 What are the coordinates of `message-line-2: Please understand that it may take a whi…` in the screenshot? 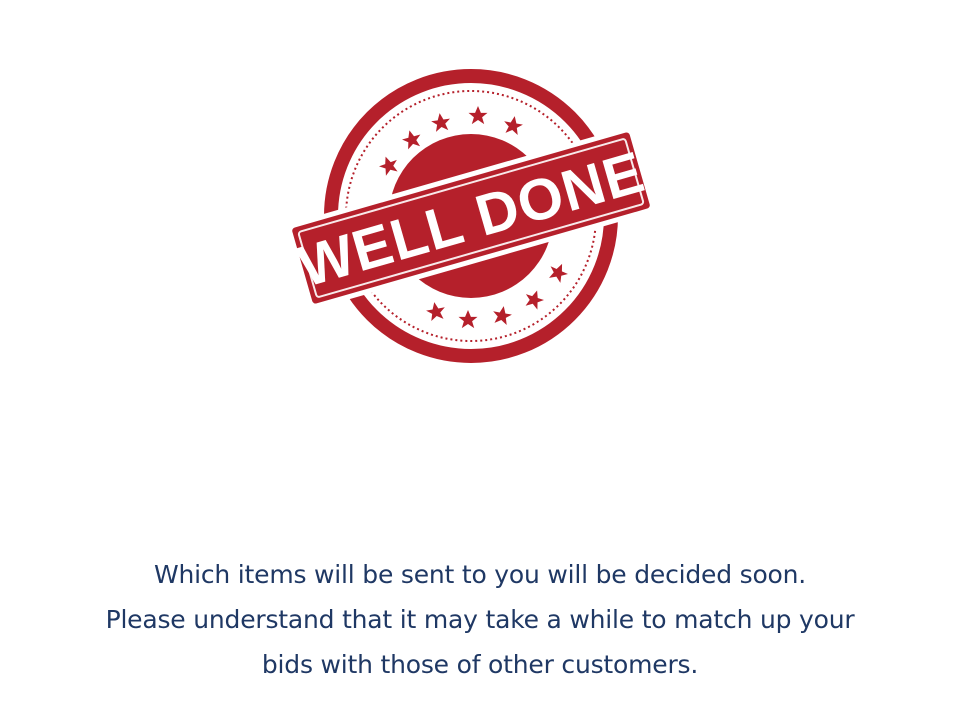 It's located at (480, 619).